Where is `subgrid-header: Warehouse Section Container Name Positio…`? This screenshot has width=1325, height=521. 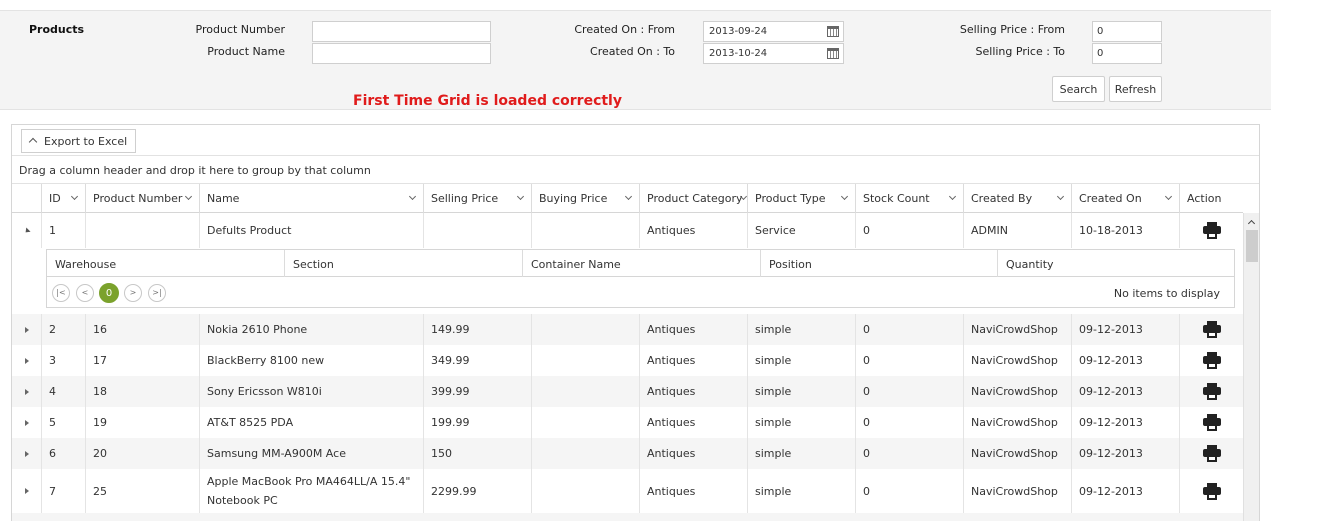 subgrid-header: Warehouse Section Container Name Positio… is located at coordinates (640, 263).